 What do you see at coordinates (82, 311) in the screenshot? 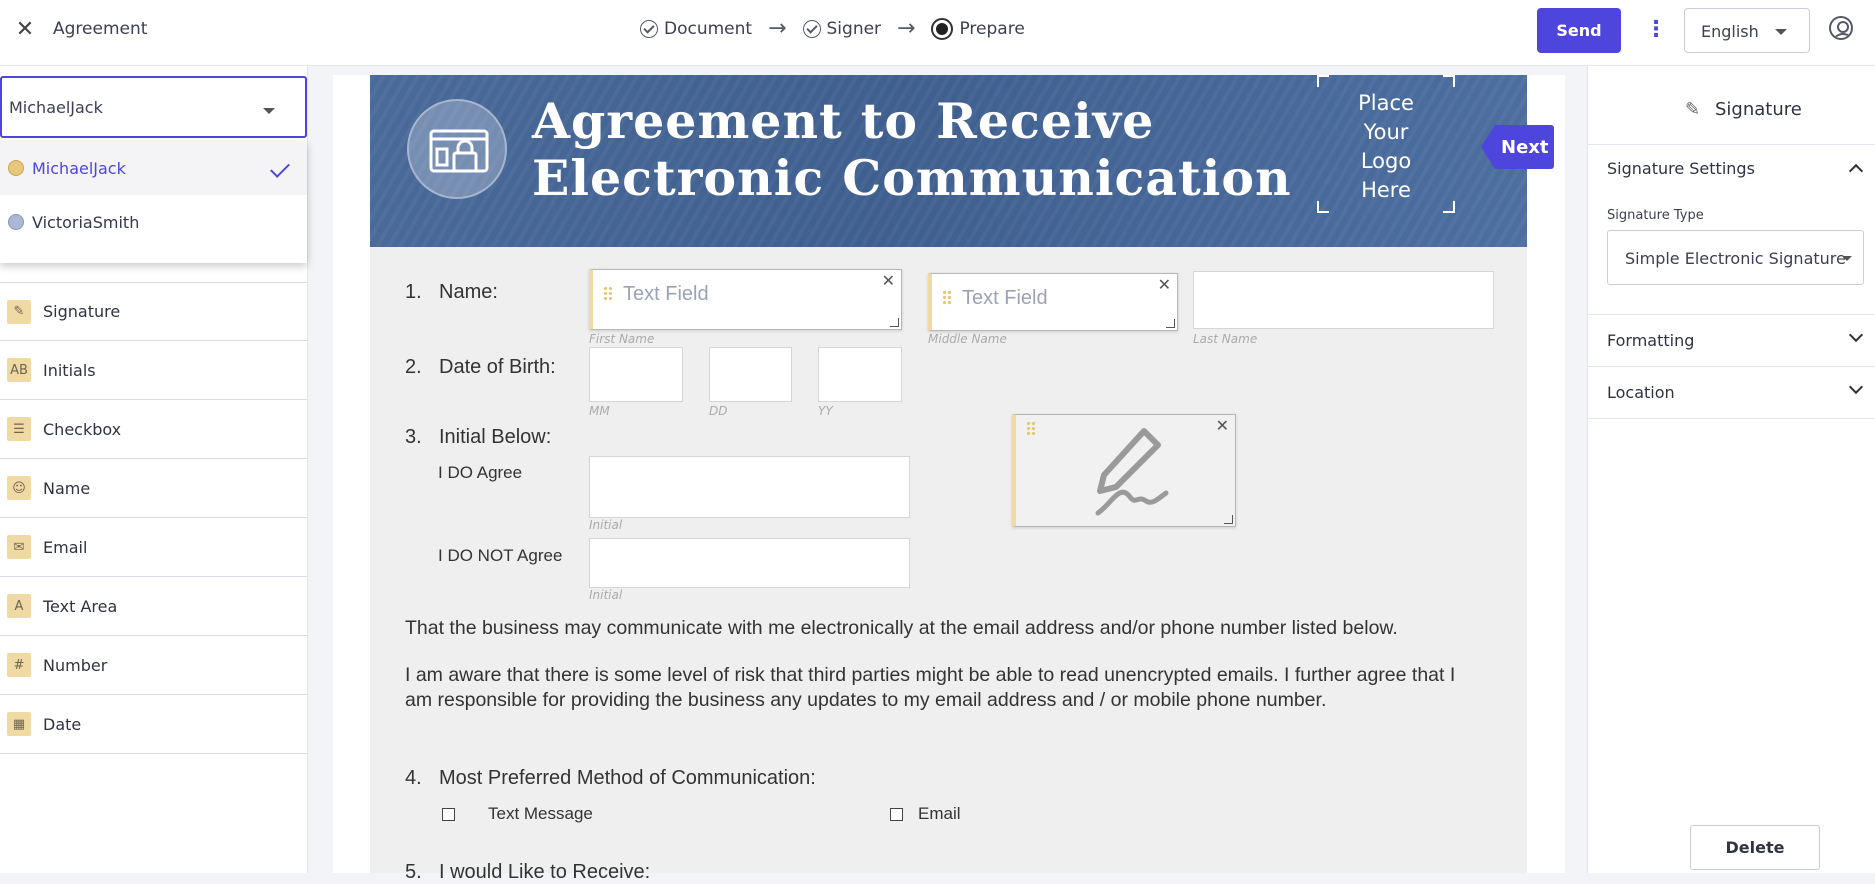
I see `tool-label: Signature` at bounding box center [82, 311].